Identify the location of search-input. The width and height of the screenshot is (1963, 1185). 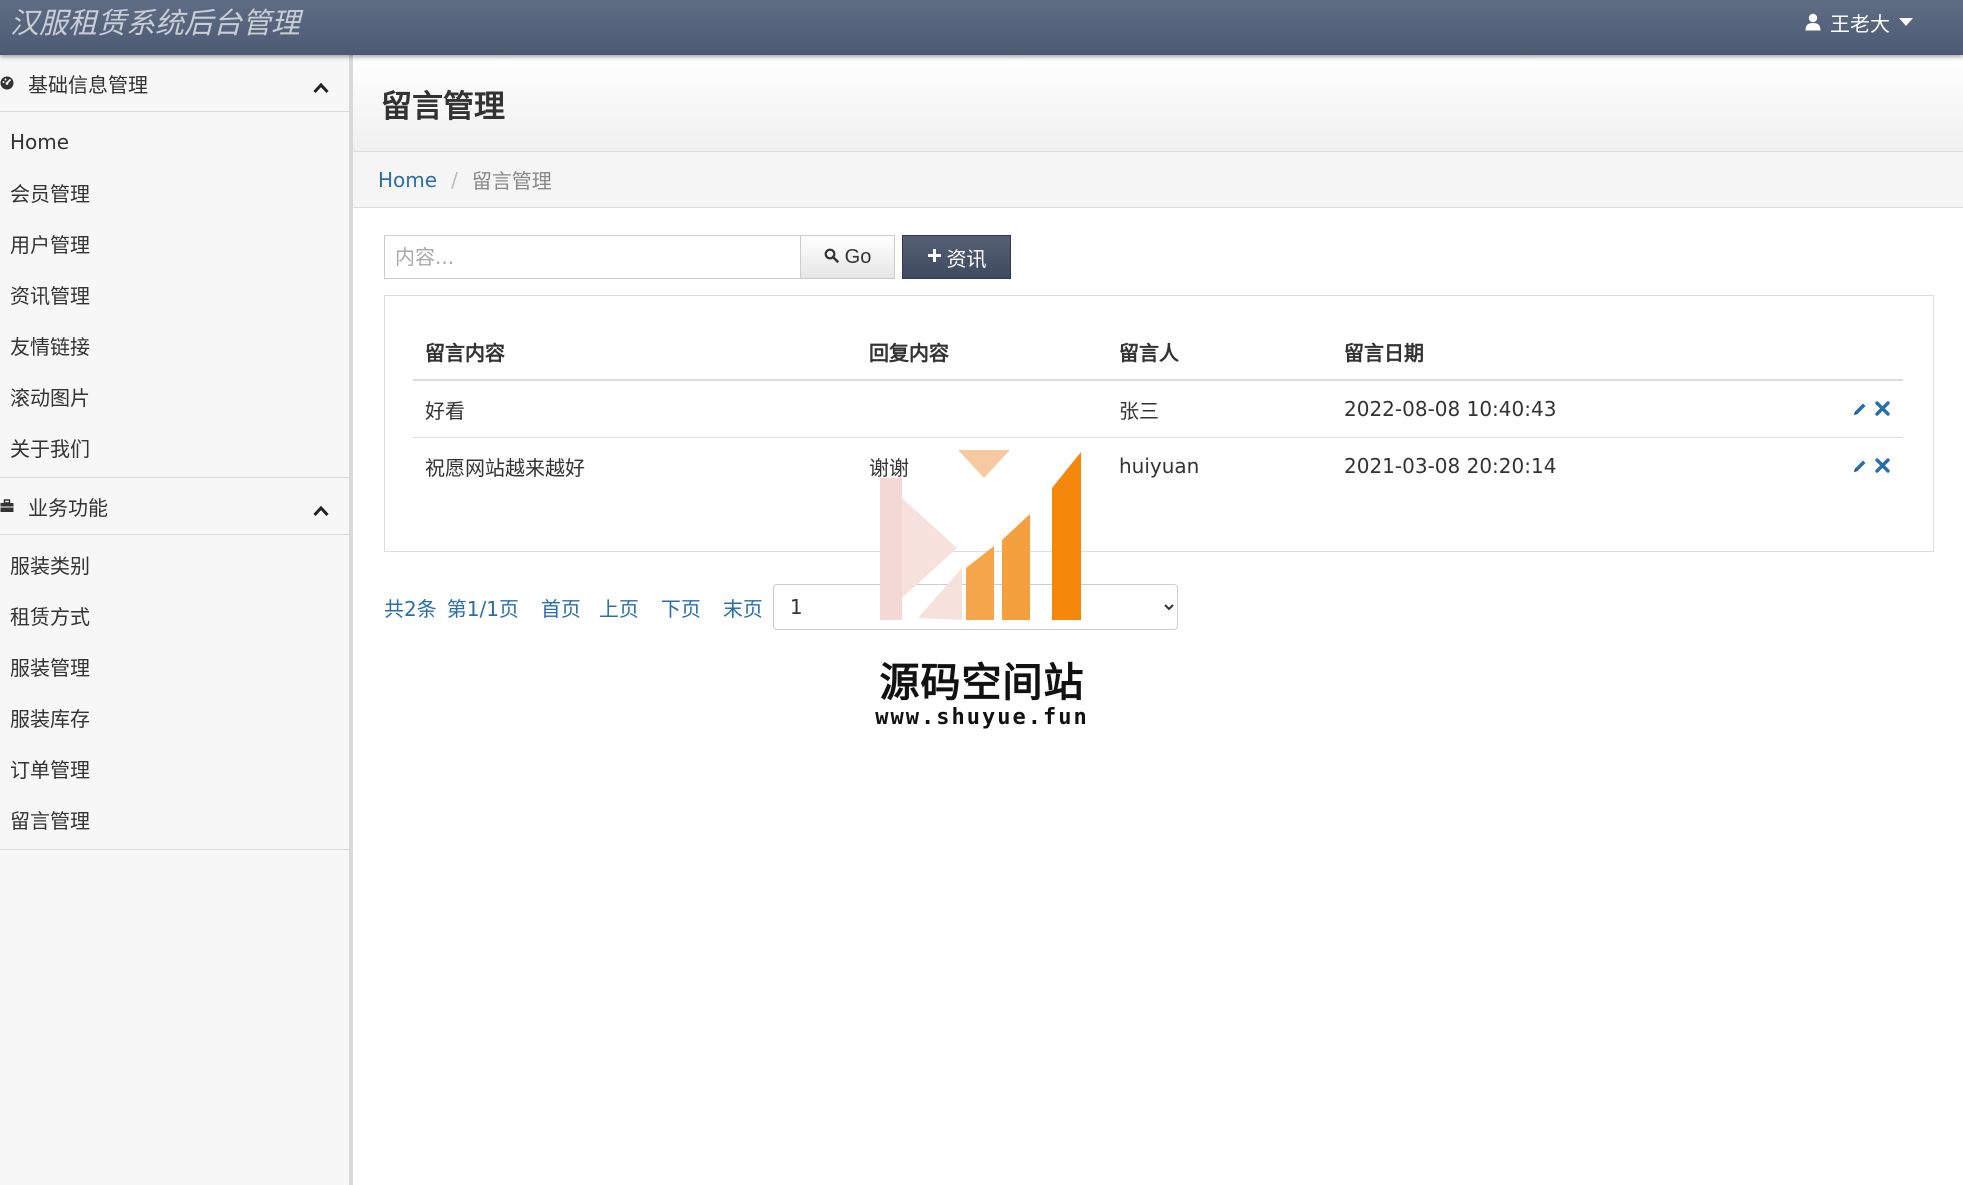
(592, 257).